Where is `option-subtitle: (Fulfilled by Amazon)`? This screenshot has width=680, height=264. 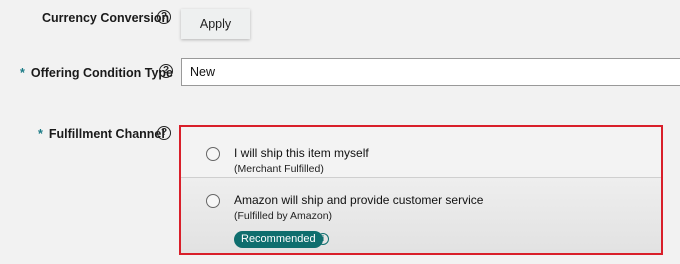 option-subtitle: (Fulfilled by Amazon) is located at coordinates (283, 216).